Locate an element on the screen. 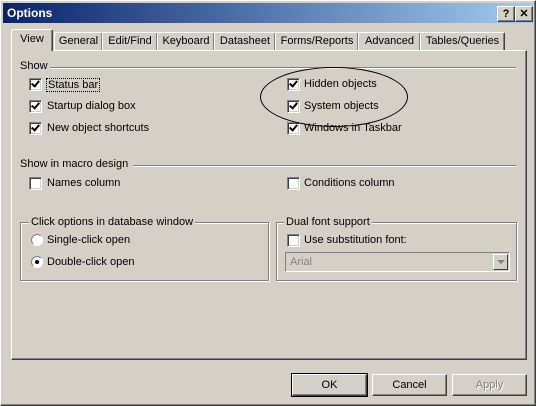 This screenshot has width=536, height=406. highlight-circle-annotation is located at coordinates (334, 97).